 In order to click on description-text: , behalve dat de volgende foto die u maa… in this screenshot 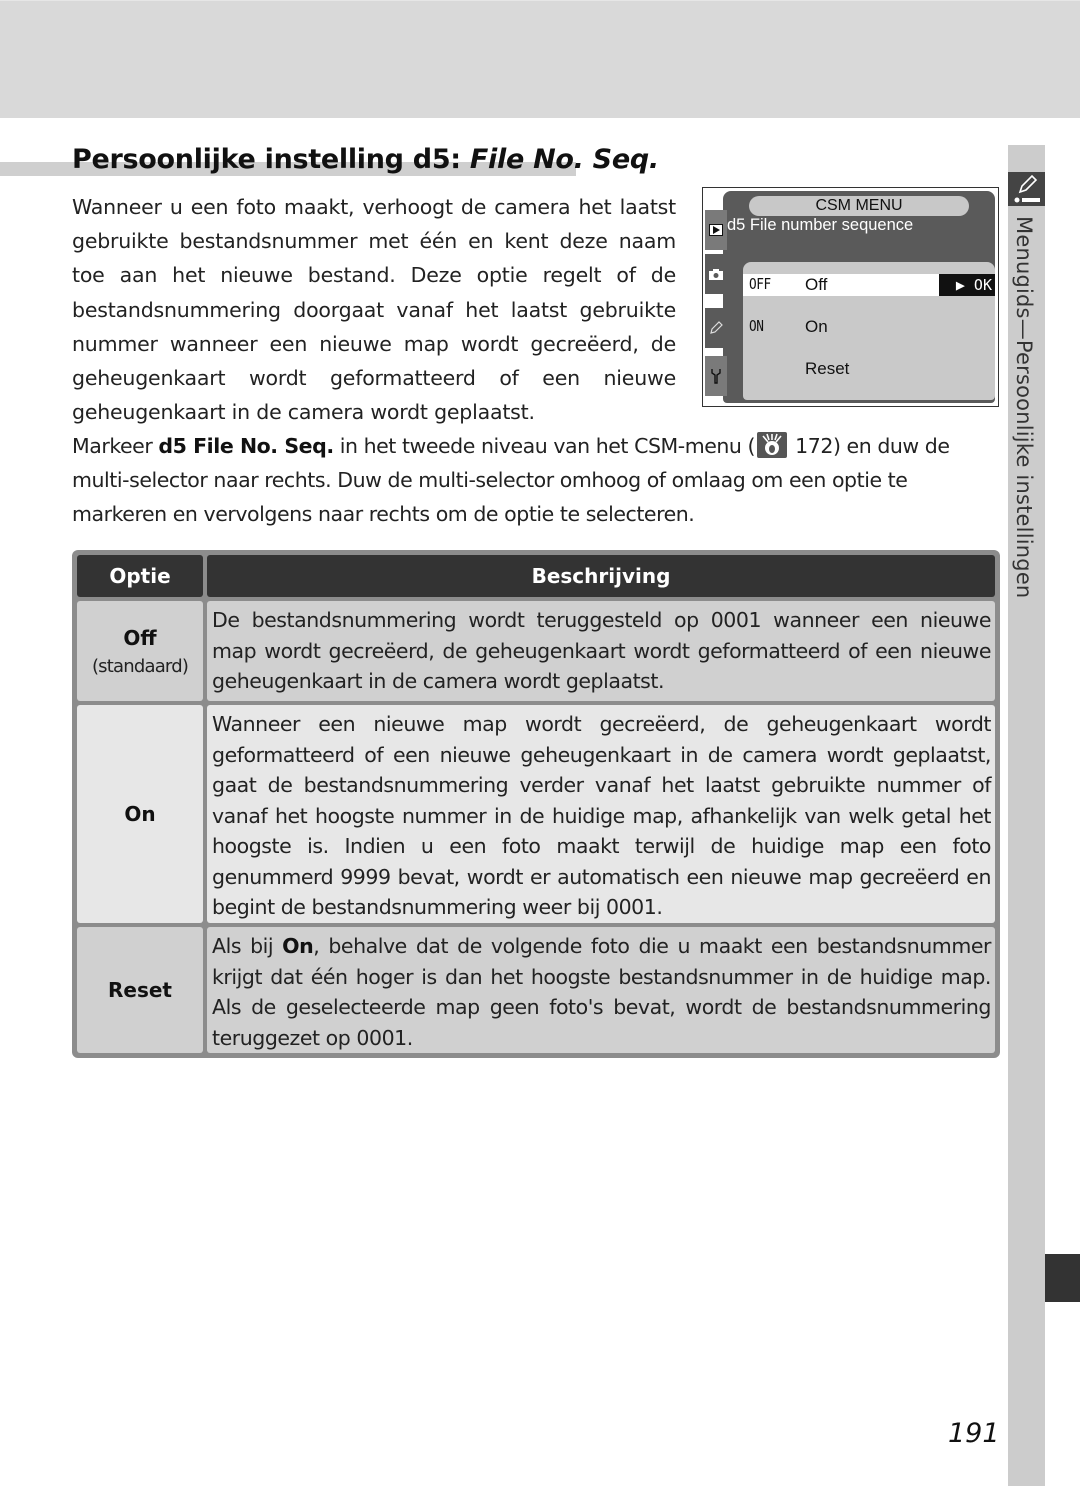, I will do `click(601, 992)`.